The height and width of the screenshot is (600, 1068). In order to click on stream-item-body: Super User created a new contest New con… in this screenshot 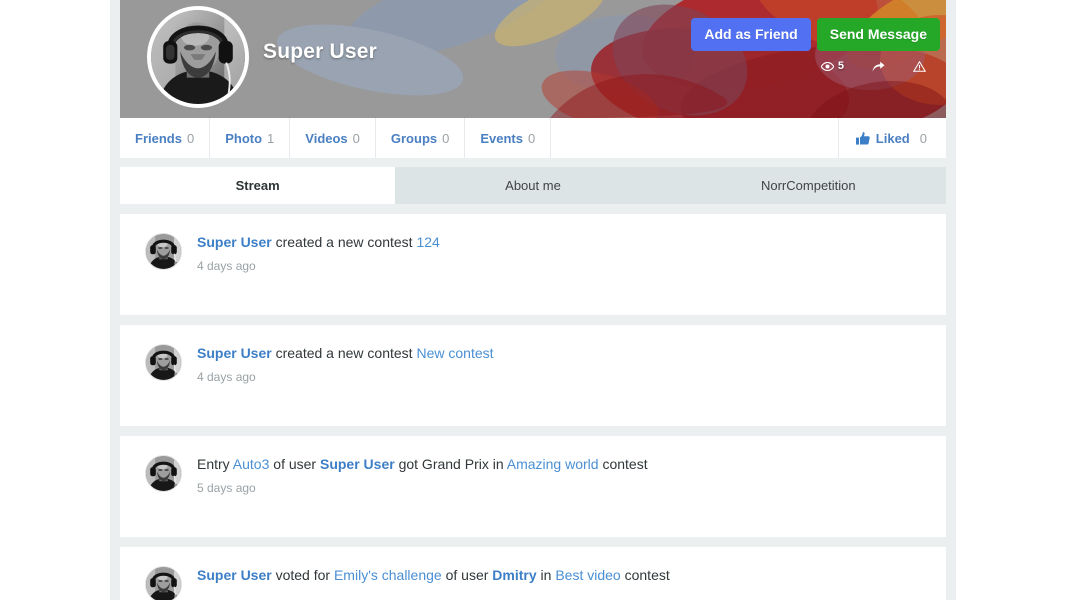, I will do `click(345, 363)`.